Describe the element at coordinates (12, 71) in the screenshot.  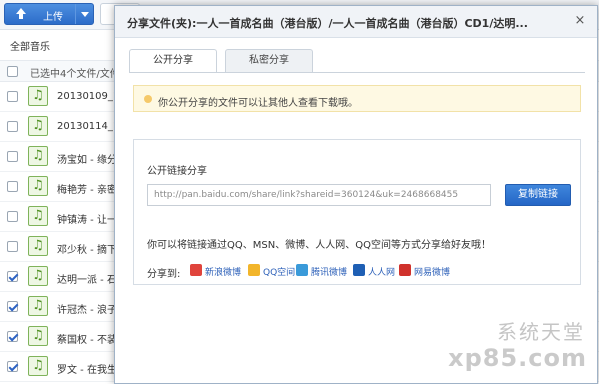
I see `select-all-checkbox` at that location.